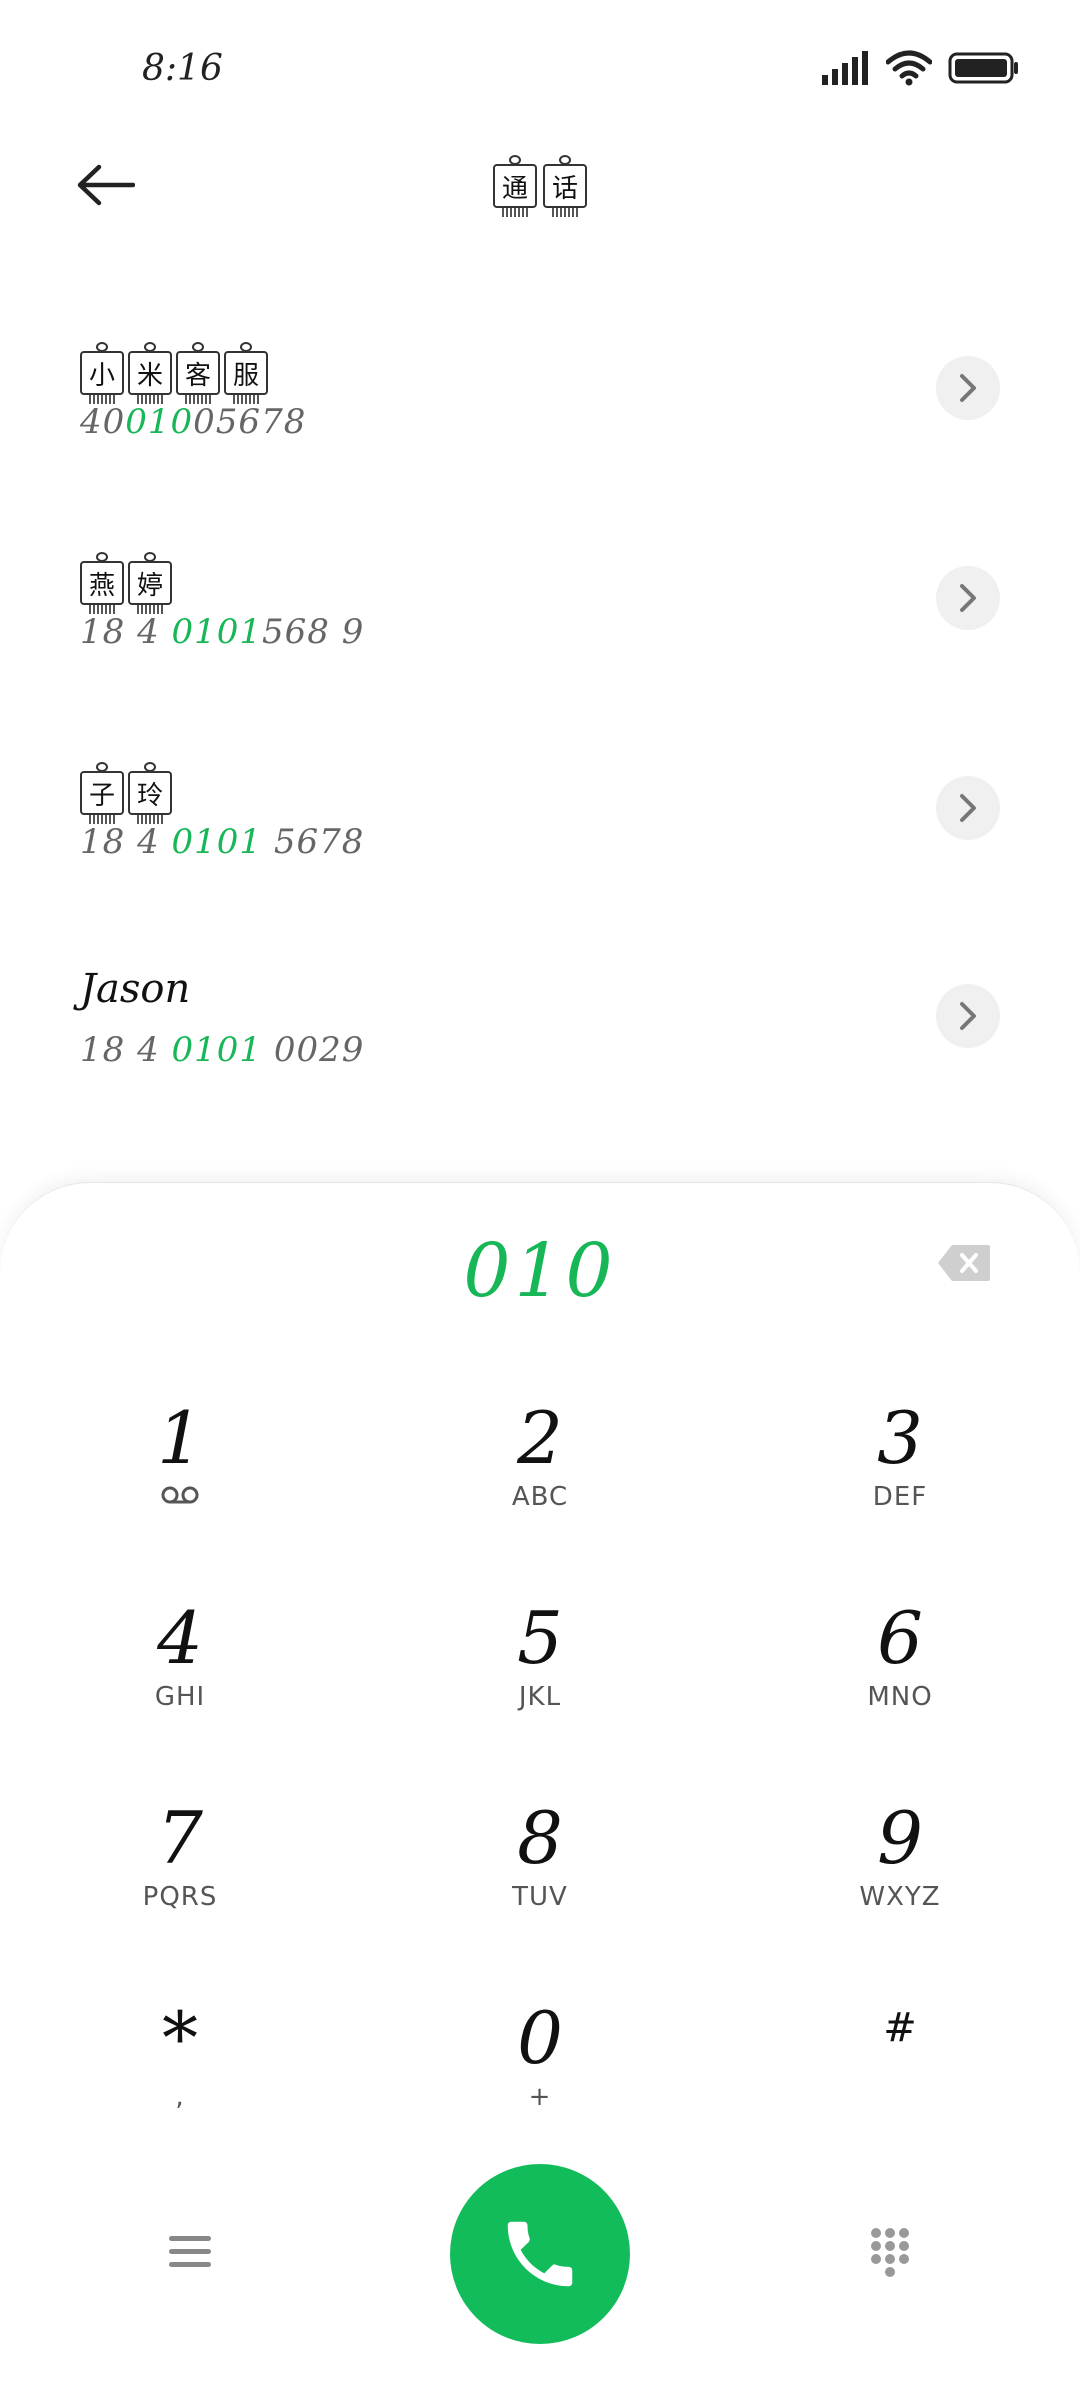 The width and height of the screenshot is (1080, 2401). I want to click on title-char: 通, so click(515, 186).